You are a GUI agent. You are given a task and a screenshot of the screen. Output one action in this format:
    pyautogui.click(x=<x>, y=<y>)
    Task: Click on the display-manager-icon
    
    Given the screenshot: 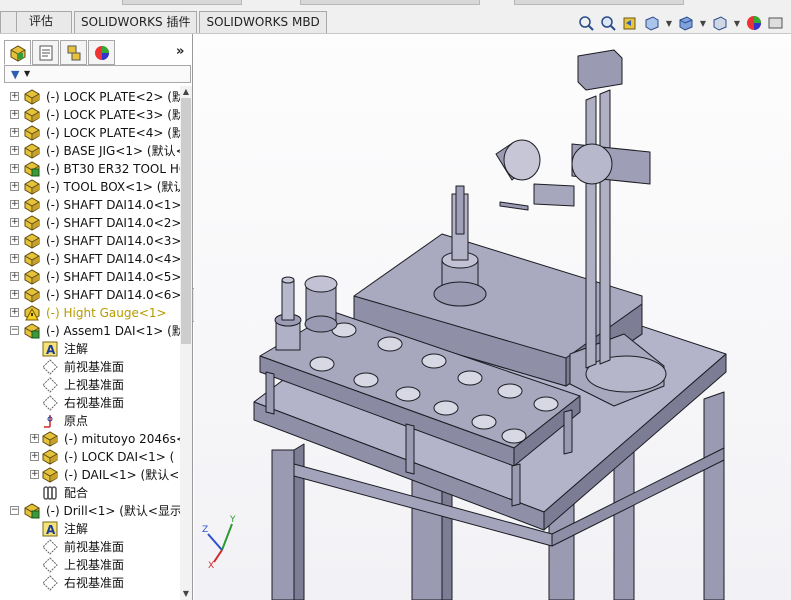 What is the action you would take?
    pyautogui.click(x=101, y=52)
    